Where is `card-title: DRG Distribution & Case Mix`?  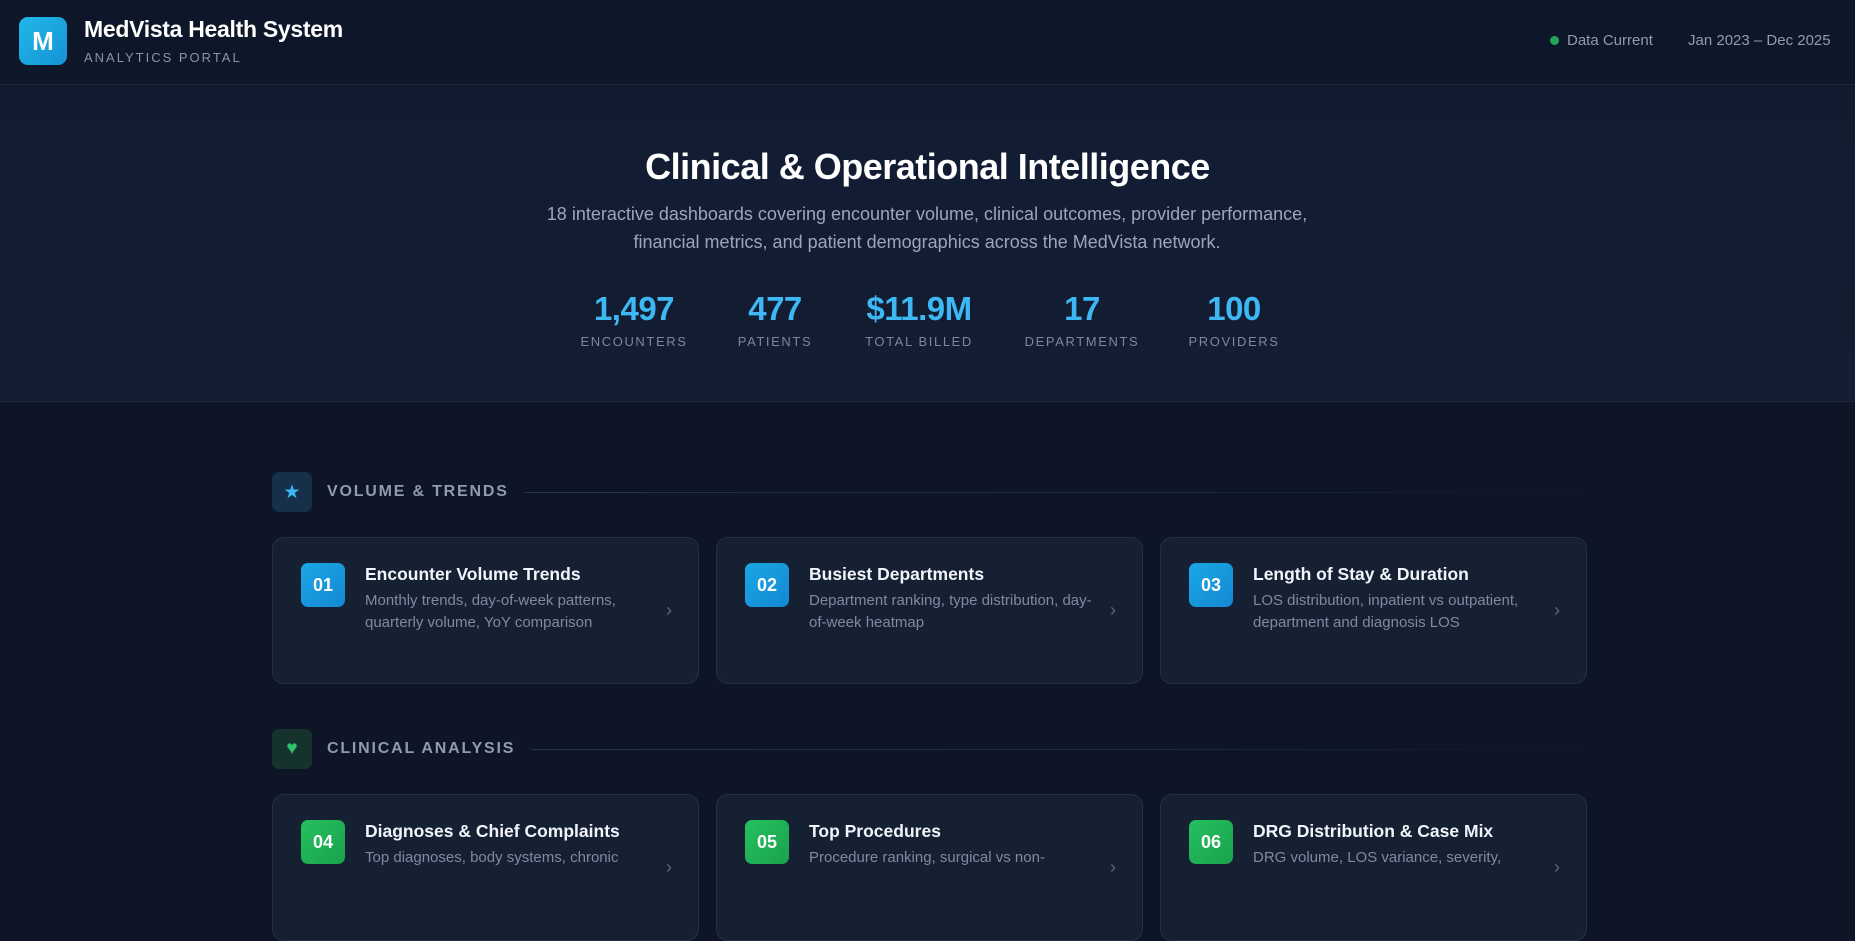 card-title: DRG Distribution & Case Mix is located at coordinates (1373, 831).